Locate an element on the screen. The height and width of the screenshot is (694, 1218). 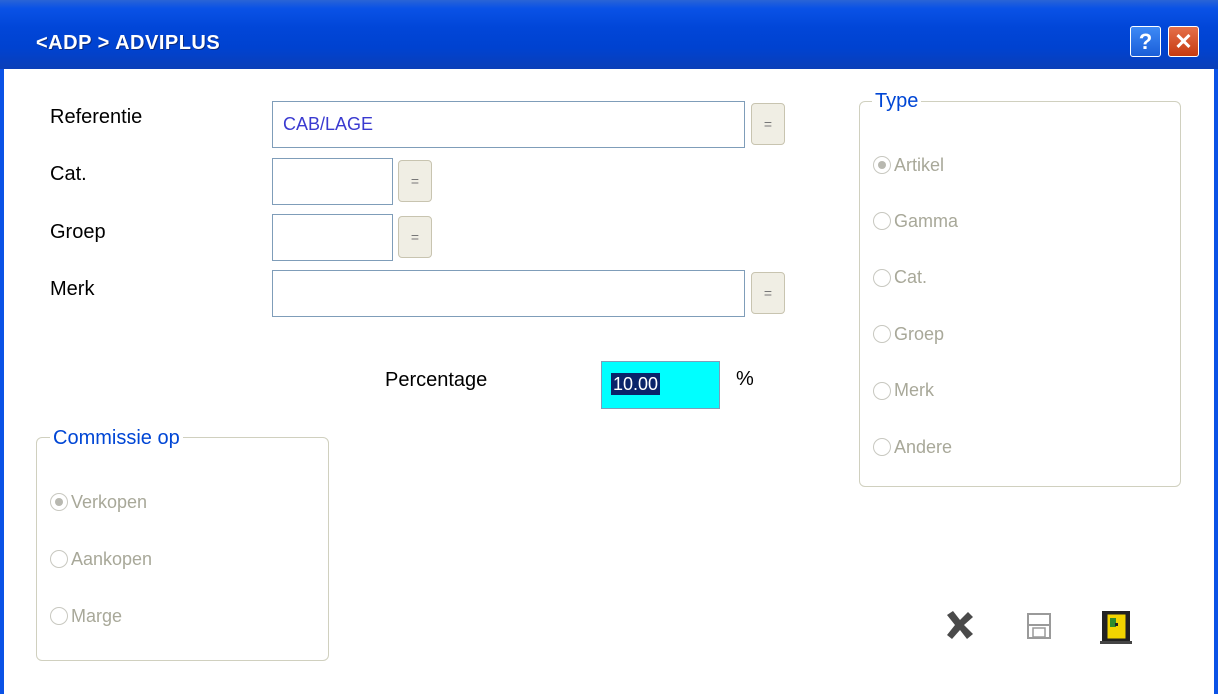
merk-lookup-button: = is located at coordinates (768, 293).